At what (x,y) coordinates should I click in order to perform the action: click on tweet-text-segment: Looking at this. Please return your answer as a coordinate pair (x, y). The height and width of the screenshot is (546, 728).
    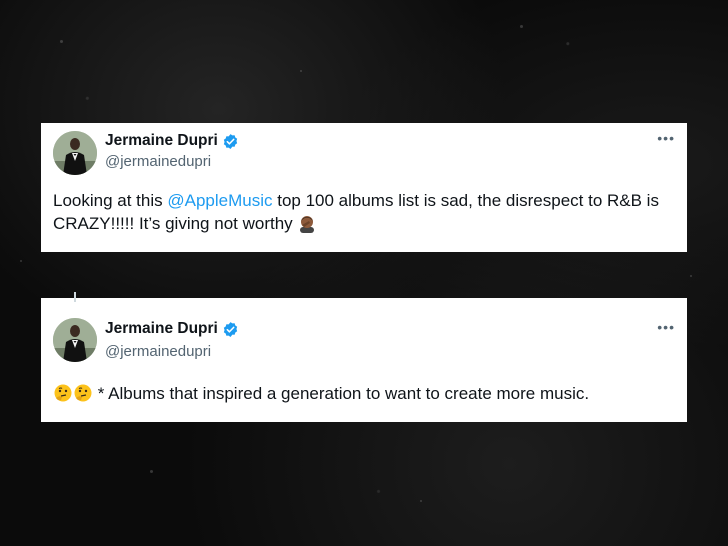
    Looking at the image, I should click on (110, 200).